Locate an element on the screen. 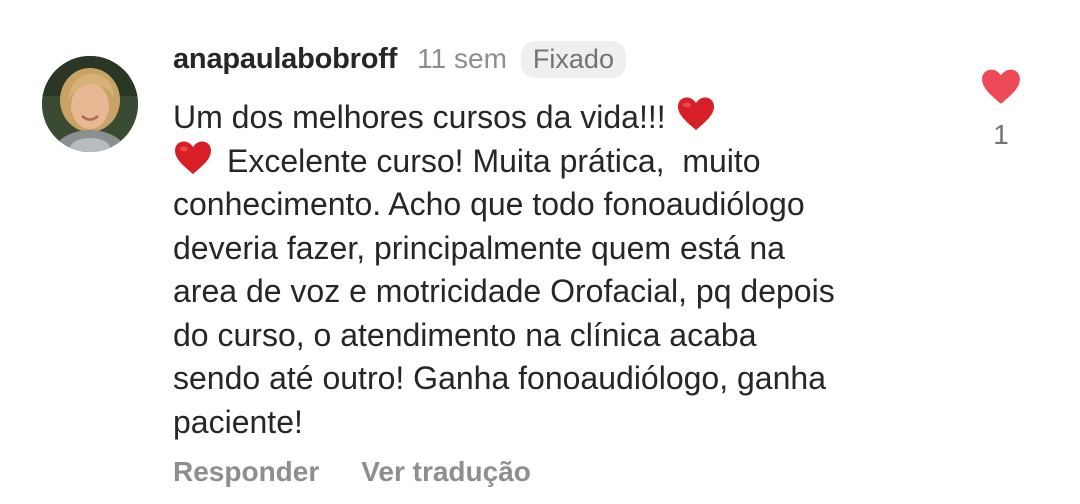 This screenshot has width=1080, height=504. like-button: 1 is located at coordinates (1001, 109).